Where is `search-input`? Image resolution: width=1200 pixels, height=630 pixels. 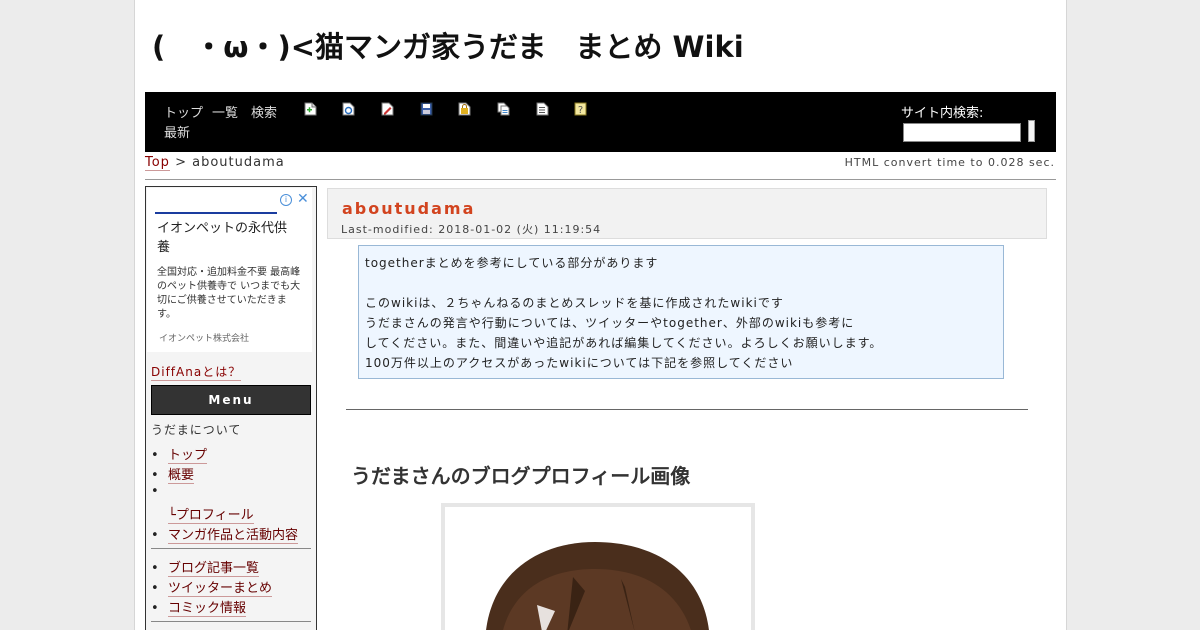
search-input is located at coordinates (962, 132).